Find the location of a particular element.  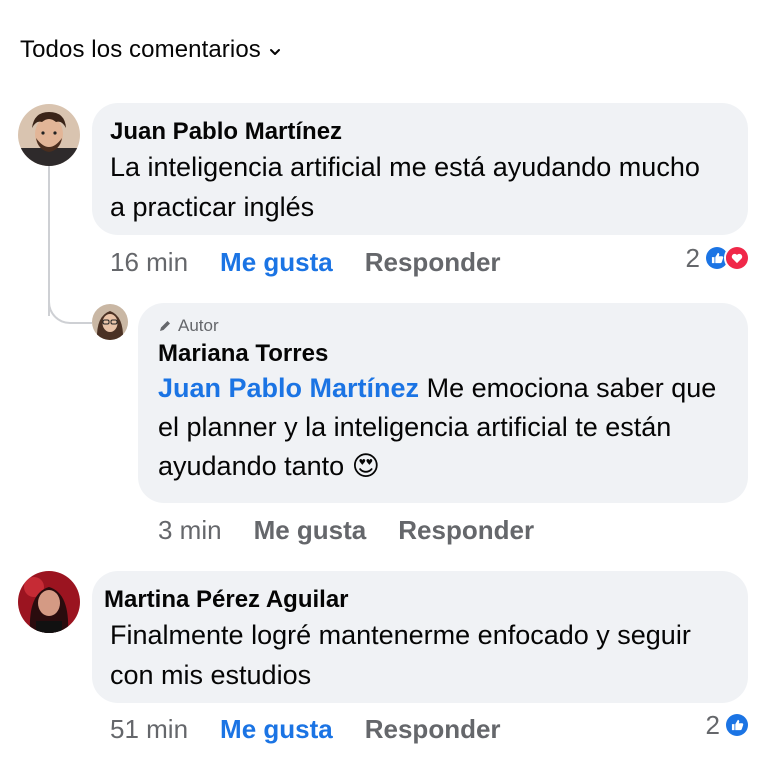

love-icon is located at coordinates (737, 258).